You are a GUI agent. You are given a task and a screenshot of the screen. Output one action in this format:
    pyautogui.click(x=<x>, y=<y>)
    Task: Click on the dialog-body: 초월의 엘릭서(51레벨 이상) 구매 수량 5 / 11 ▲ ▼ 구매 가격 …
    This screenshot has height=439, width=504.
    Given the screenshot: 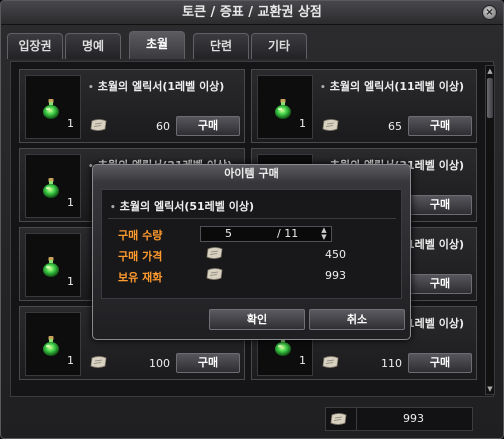 What is the action you would take?
    pyautogui.click(x=251, y=244)
    